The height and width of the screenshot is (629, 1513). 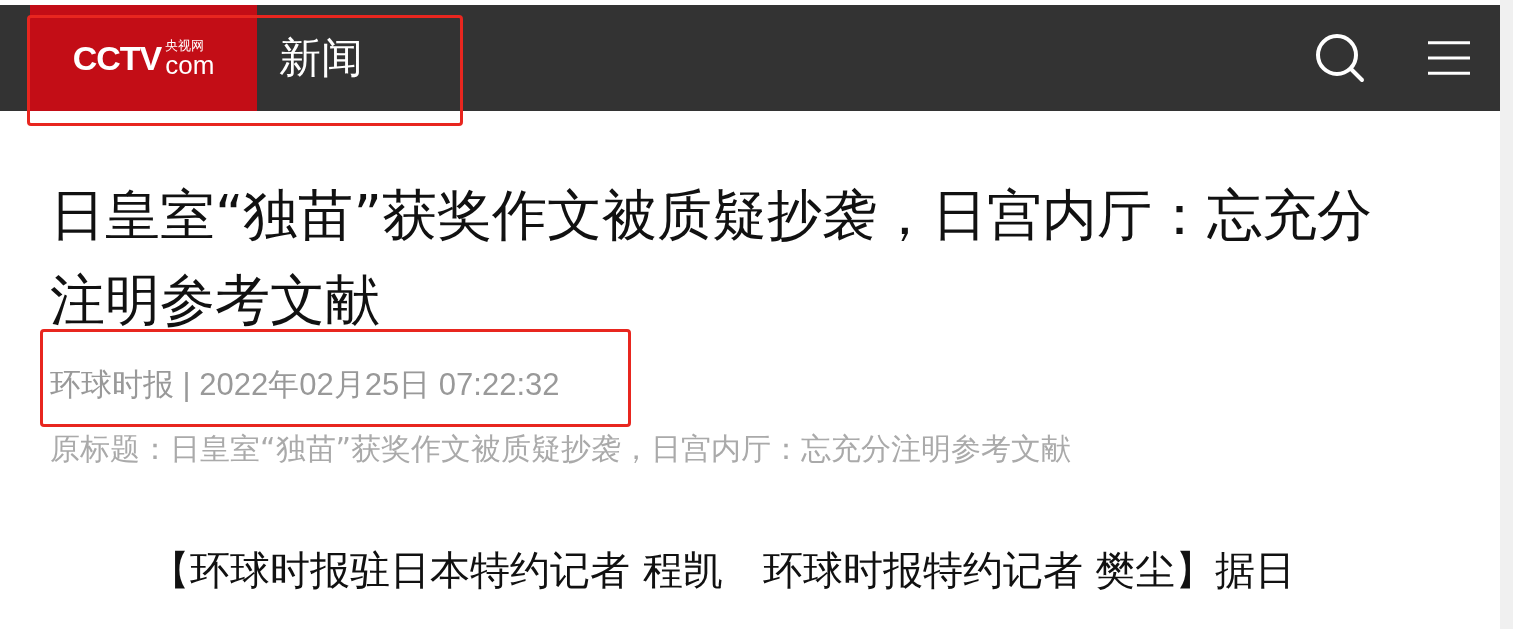 I want to click on menu-icon, so click(x=1449, y=58).